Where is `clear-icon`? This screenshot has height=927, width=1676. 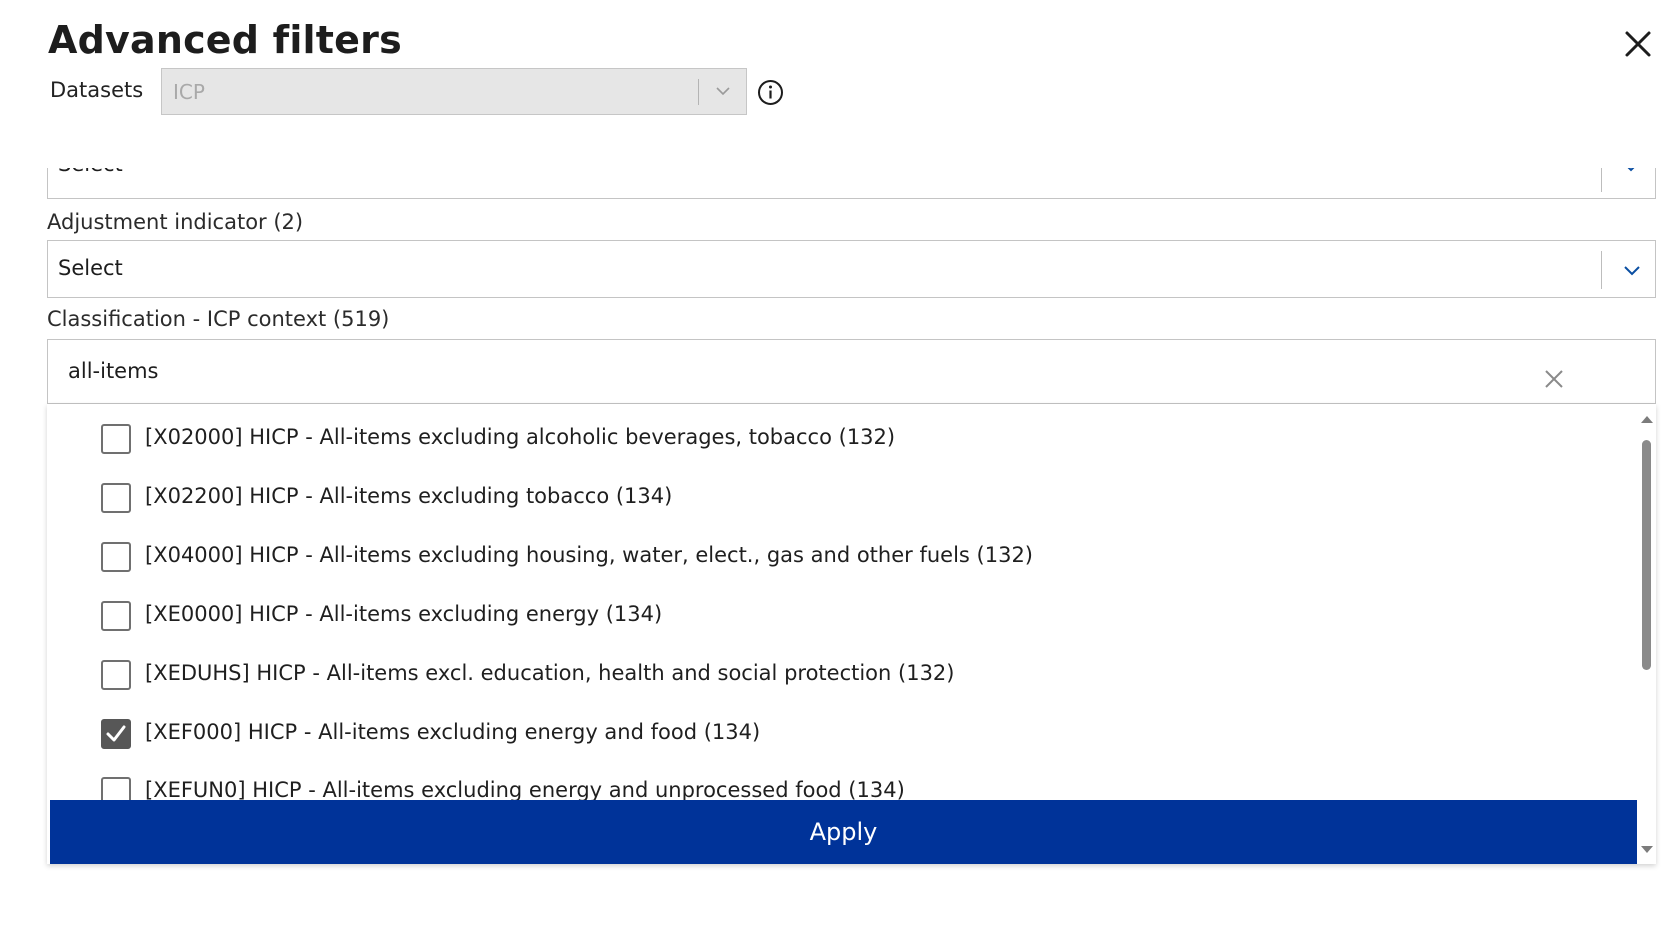
clear-icon is located at coordinates (1554, 379).